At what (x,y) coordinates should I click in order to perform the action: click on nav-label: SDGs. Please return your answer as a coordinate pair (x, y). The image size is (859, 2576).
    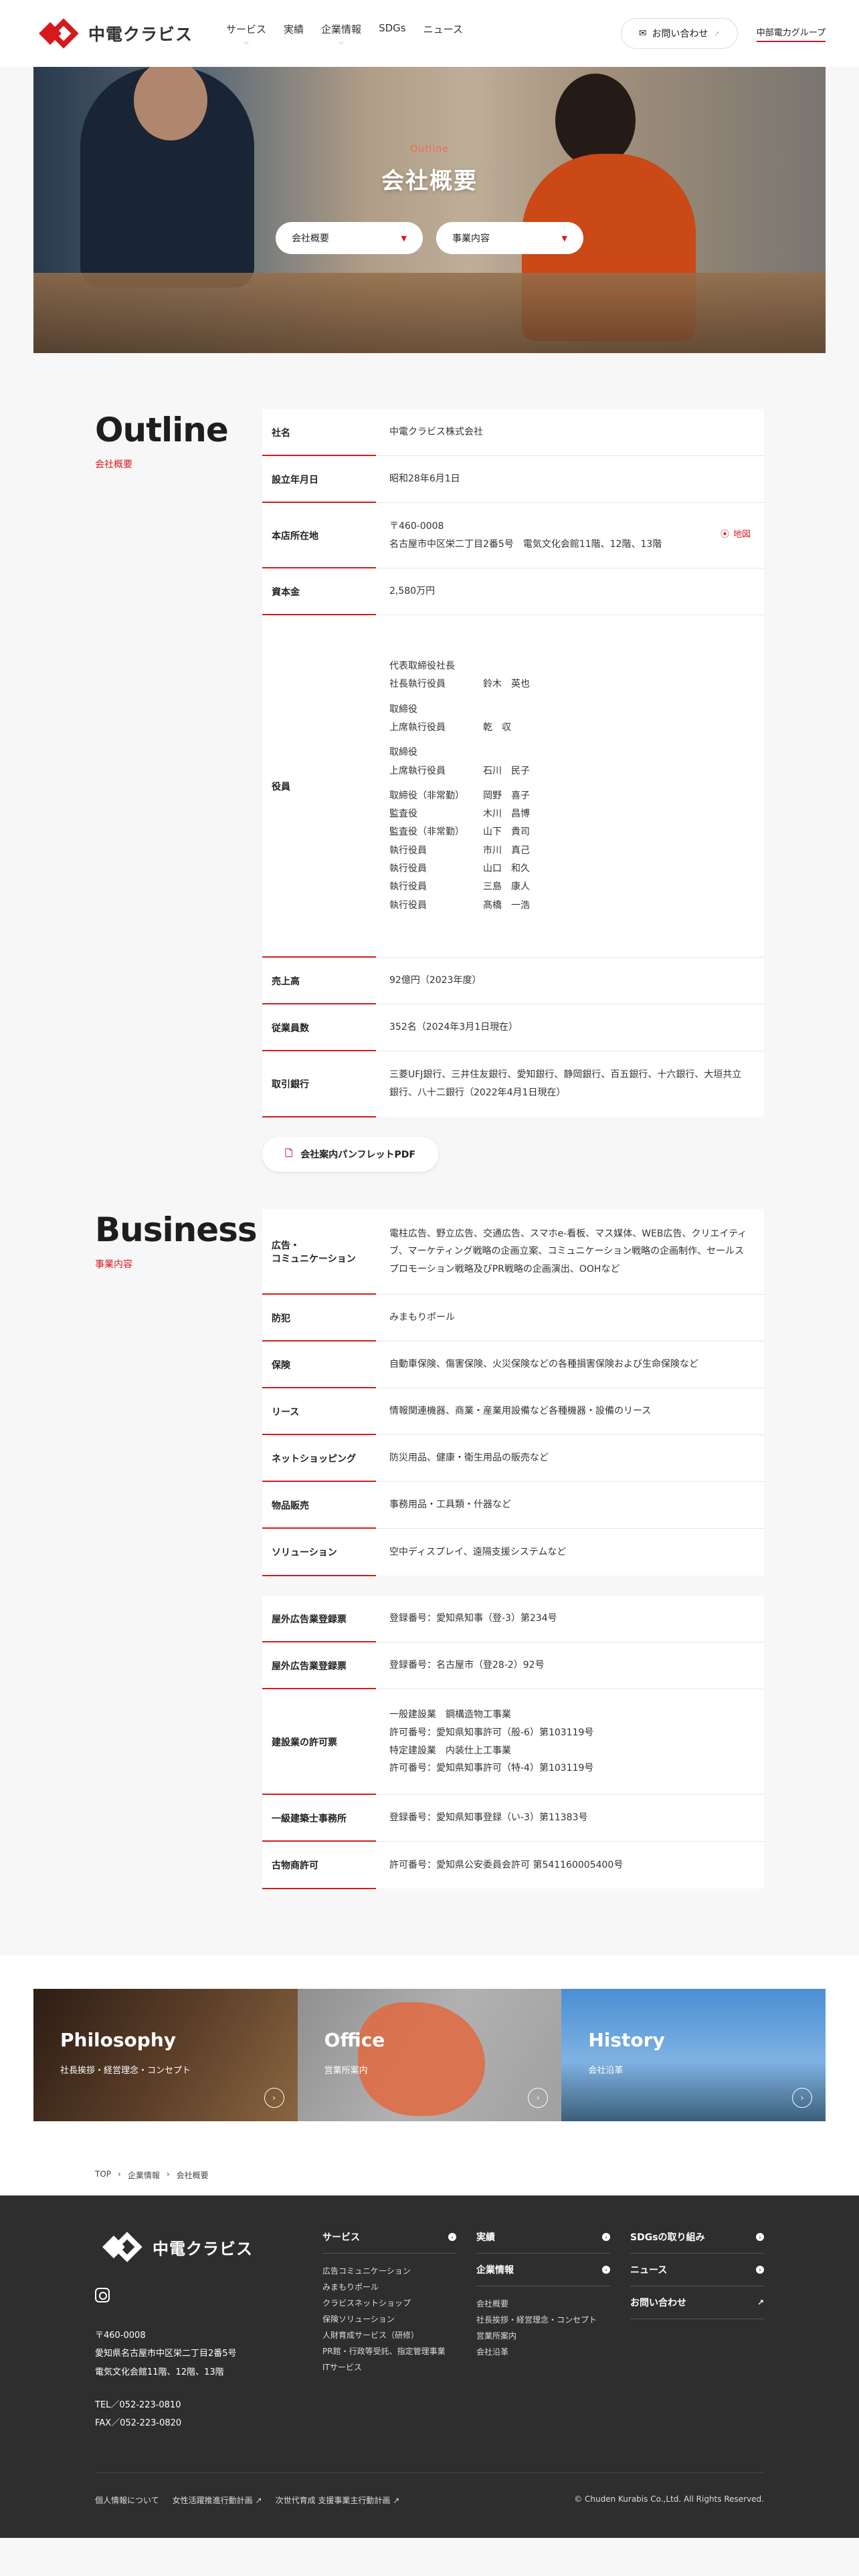
    Looking at the image, I should click on (393, 27).